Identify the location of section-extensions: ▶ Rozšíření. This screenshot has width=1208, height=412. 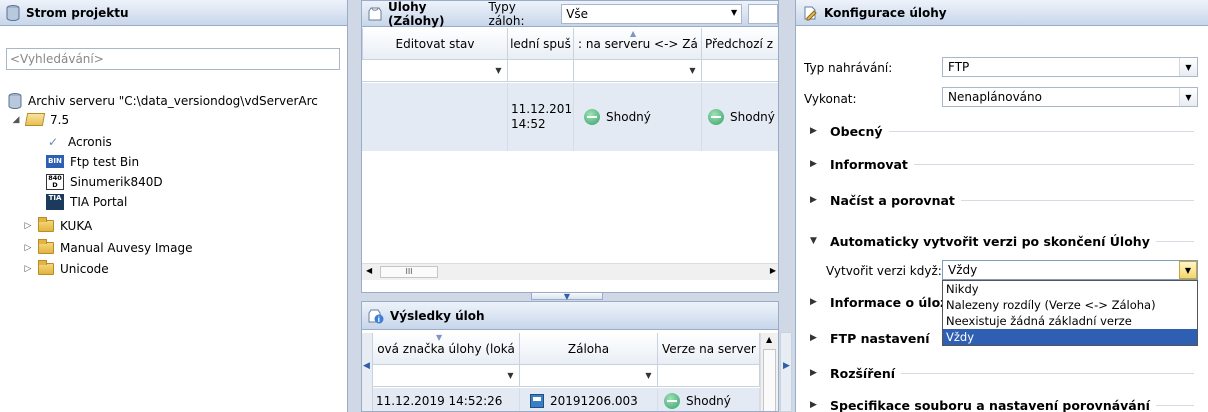
(1002, 373).